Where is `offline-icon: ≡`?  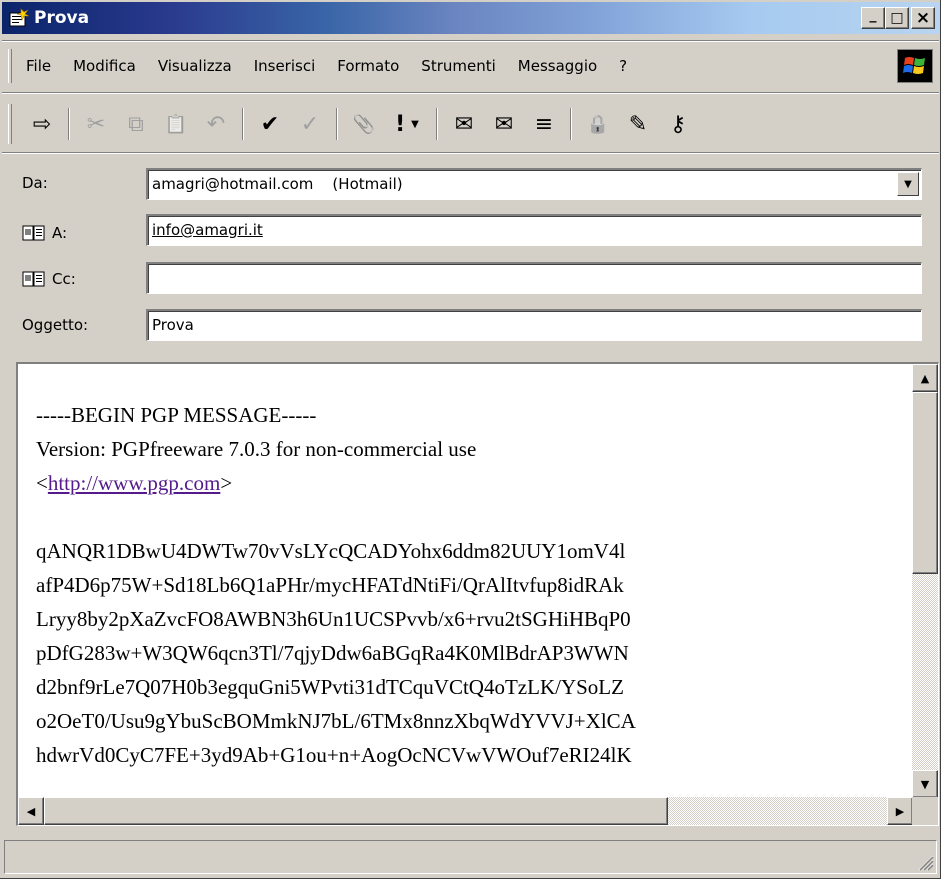
offline-icon: ≡ is located at coordinates (544, 124).